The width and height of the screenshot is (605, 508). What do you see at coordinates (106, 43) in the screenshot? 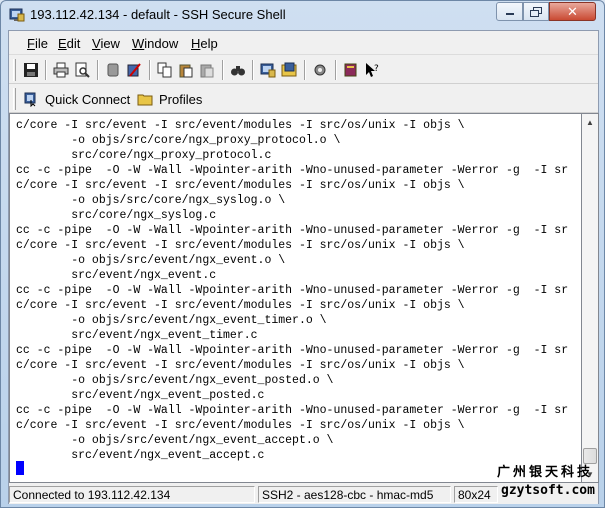
I see `menu-view: View` at bounding box center [106, 43].